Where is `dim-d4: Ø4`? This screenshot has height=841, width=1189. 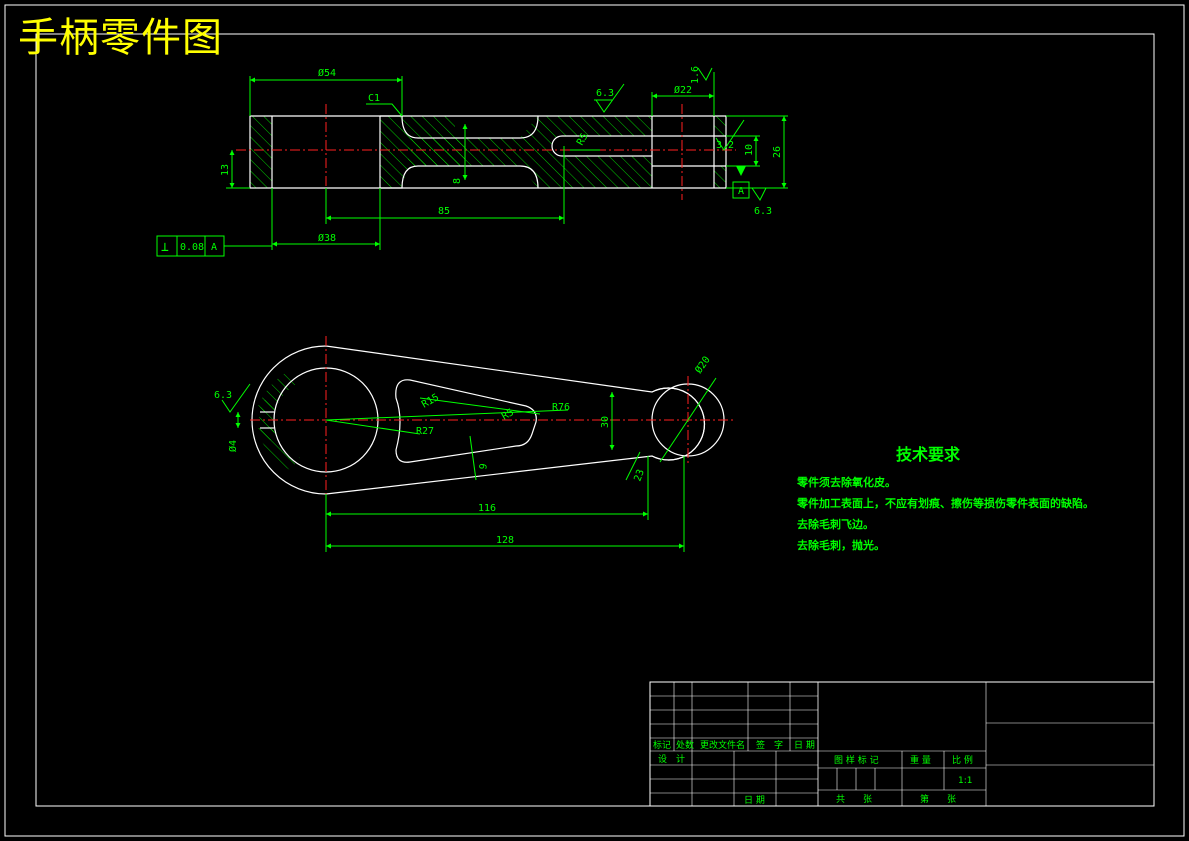 dim-d4: Ø4 is located at coordinates (233, 446).